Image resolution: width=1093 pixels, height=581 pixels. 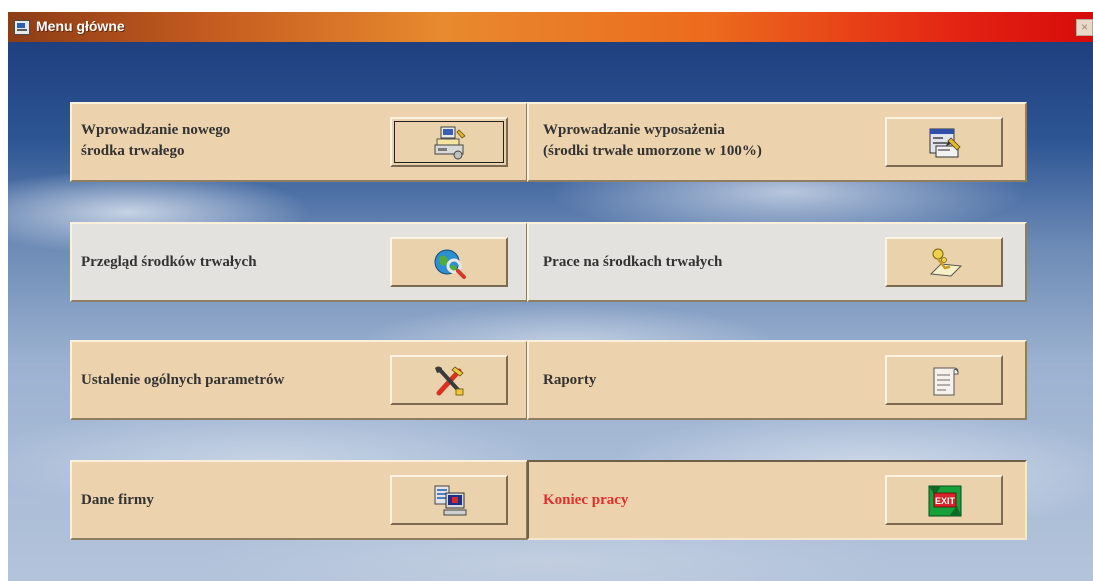 I want to click on exit-icon-text: EXIT, so click(x=945, y=501).